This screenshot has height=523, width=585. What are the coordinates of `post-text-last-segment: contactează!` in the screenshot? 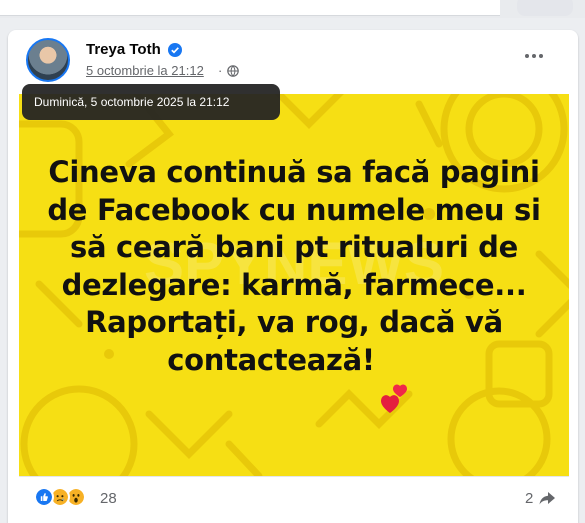 It's located at (271, 359).